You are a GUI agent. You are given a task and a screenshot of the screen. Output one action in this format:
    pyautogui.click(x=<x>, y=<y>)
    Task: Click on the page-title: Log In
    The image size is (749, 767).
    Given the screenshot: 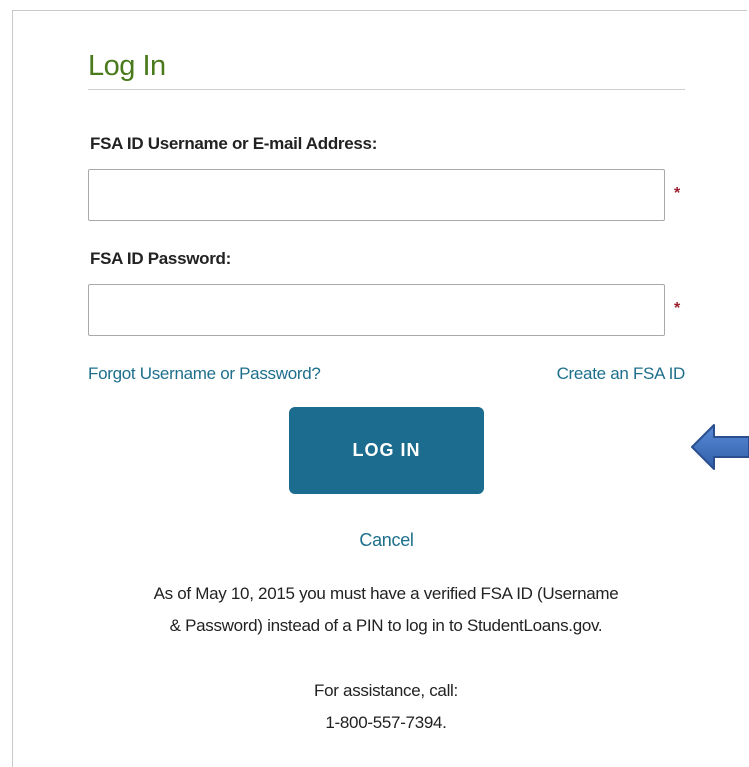 What is the action you would take?
    pyautogui.click(x=127, y=66)
    